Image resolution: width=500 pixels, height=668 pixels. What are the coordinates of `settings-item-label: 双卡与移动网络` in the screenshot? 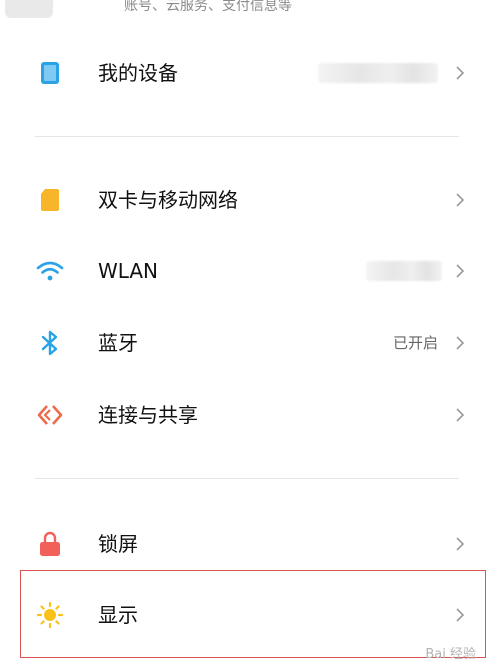 It's located at (168, 200).